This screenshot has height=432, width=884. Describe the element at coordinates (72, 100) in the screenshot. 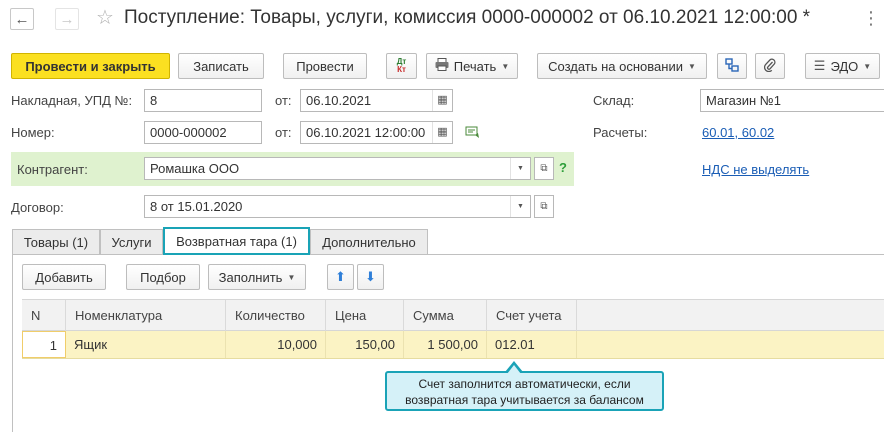

I see `invoice-number-label: Накладная, УПД №:` at that location.